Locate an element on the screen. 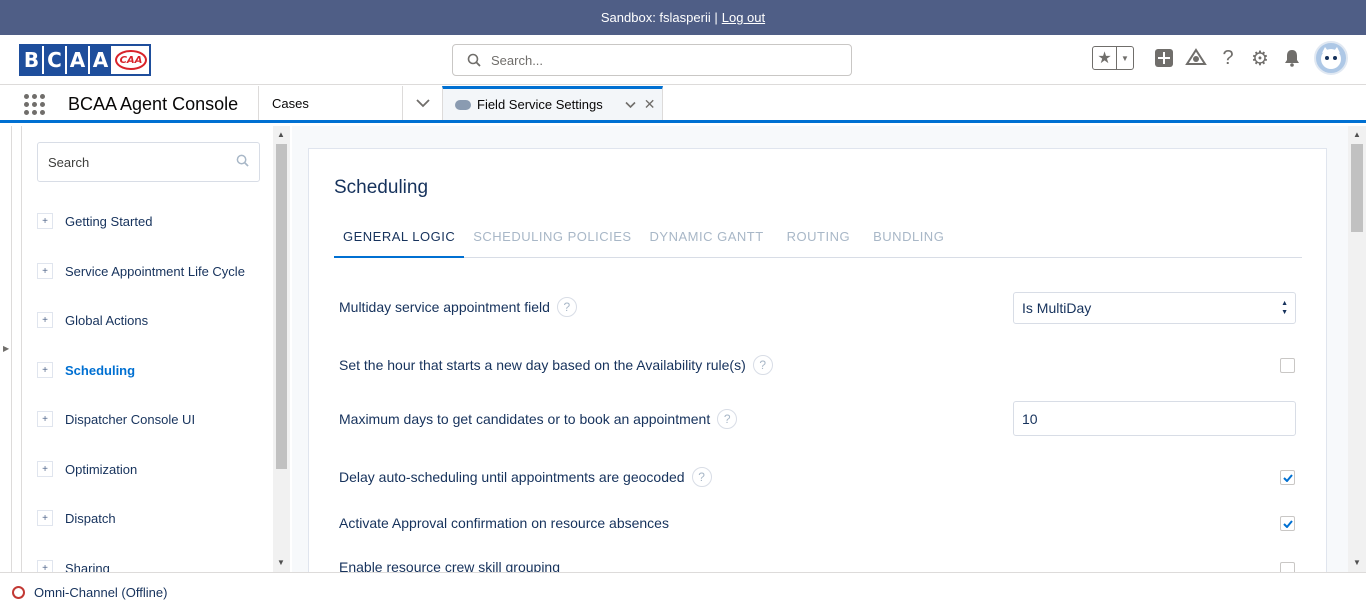 This screenshot has width=1366, height=612. tab-routing: ROUTING is located at coordinates (818, 243).